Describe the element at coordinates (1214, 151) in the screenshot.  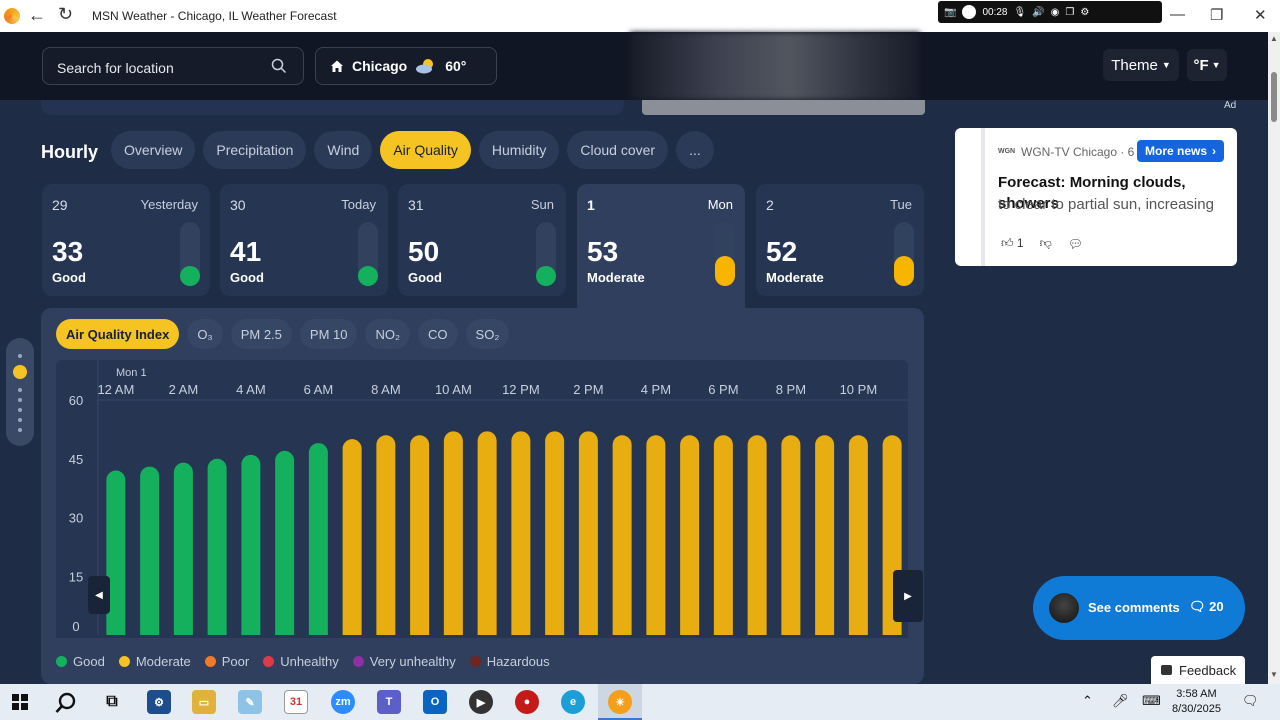
I see `chevron-right-icon: ›` at that location.